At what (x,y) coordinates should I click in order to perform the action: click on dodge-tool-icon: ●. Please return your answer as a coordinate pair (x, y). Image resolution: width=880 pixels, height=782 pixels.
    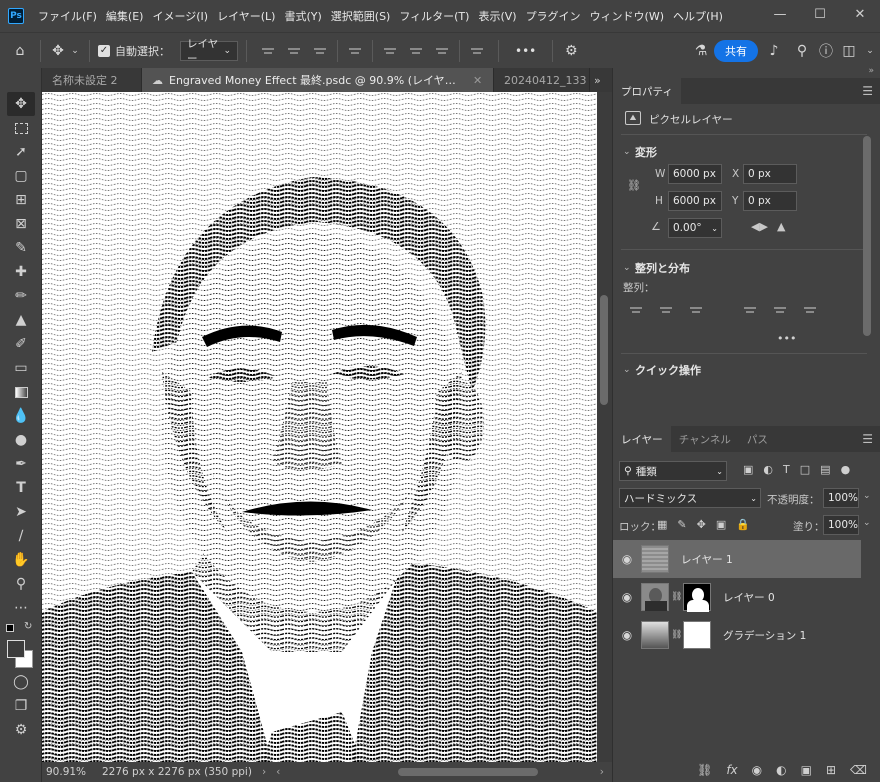
    Looking at the image, I should click on (21, 440).